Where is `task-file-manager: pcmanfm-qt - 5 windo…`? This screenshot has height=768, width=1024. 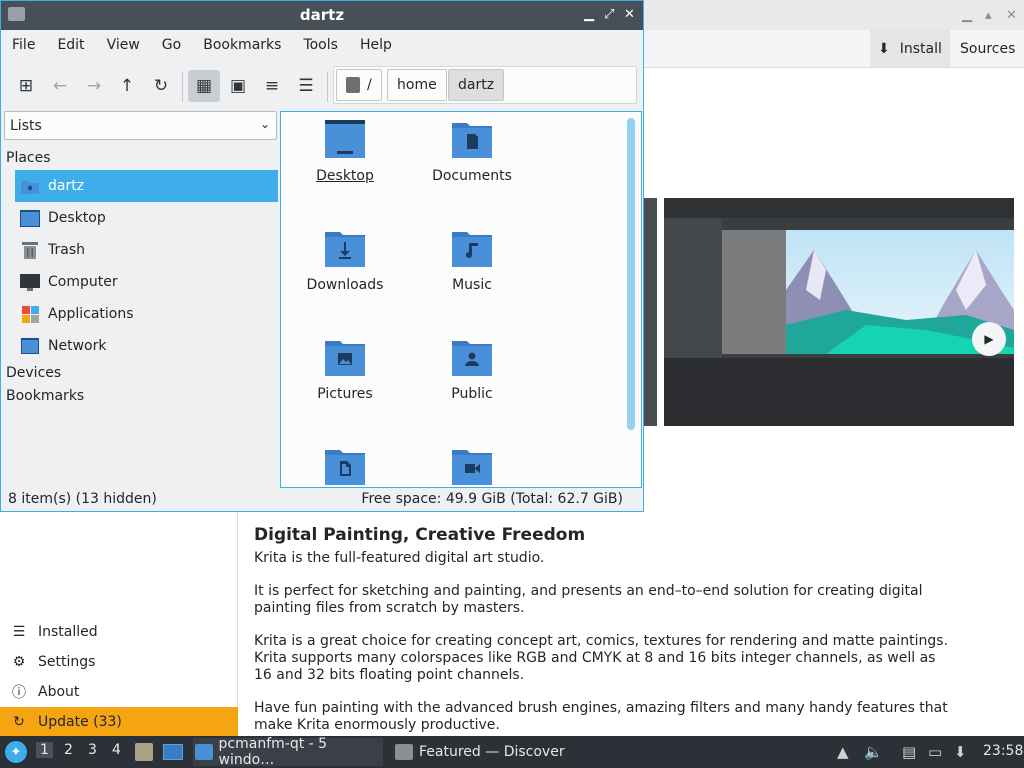
task-file-manager: pcmanfm-qt - 5 windo… is located at coordinates (288, 752).